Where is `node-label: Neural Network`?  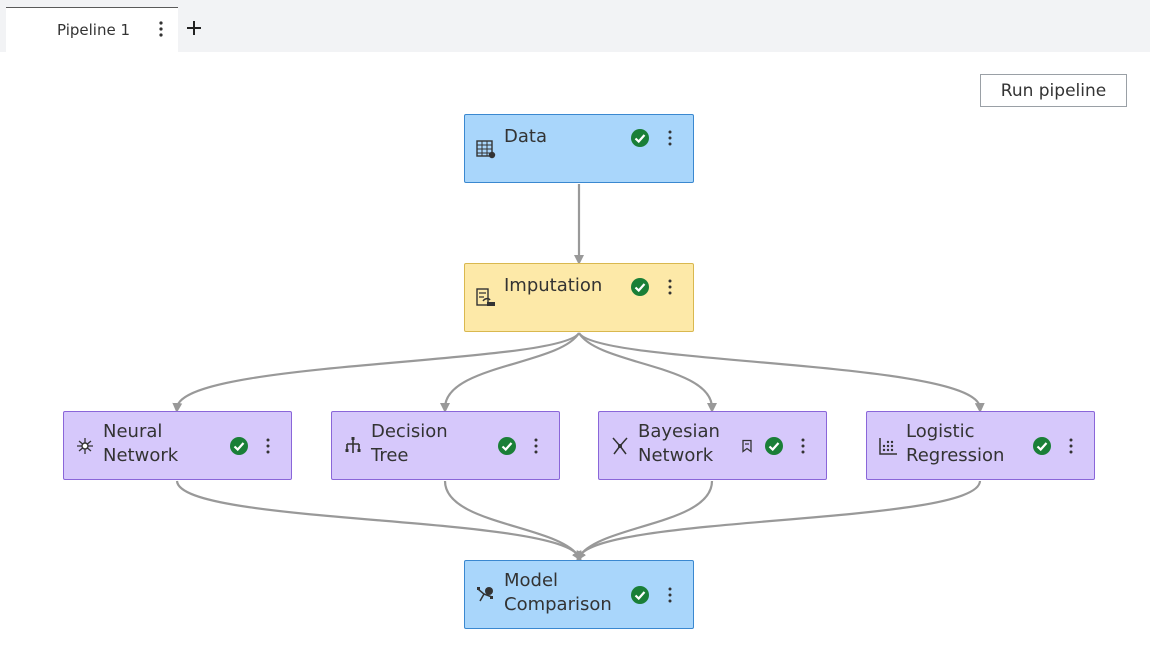
node-label: Neural Network is located at coordinates (141, 443).